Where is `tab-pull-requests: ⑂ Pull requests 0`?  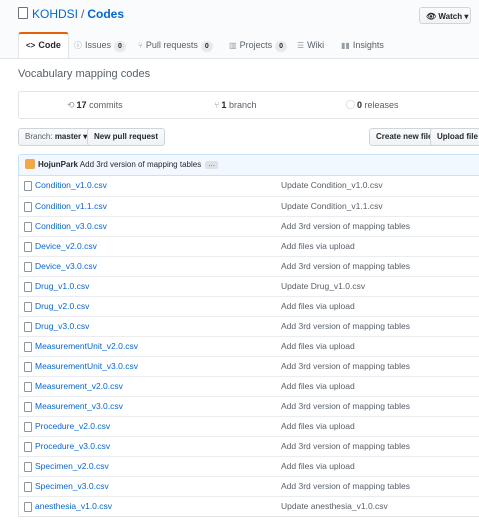
tab-pull-requests: ⑂ Pull requests 0 is located at coordinates (175, 45).